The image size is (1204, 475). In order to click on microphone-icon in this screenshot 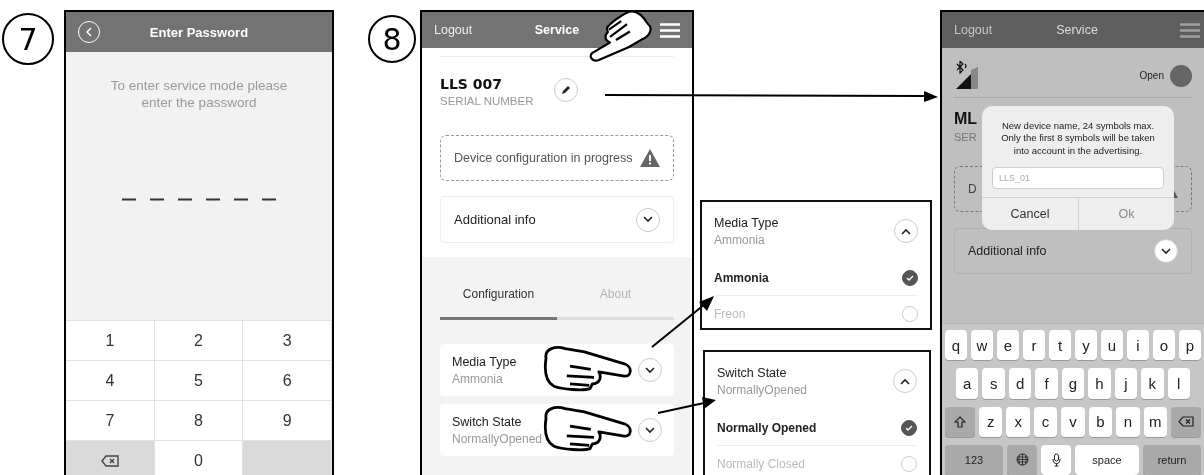, I will do `click(1056, 459)`.